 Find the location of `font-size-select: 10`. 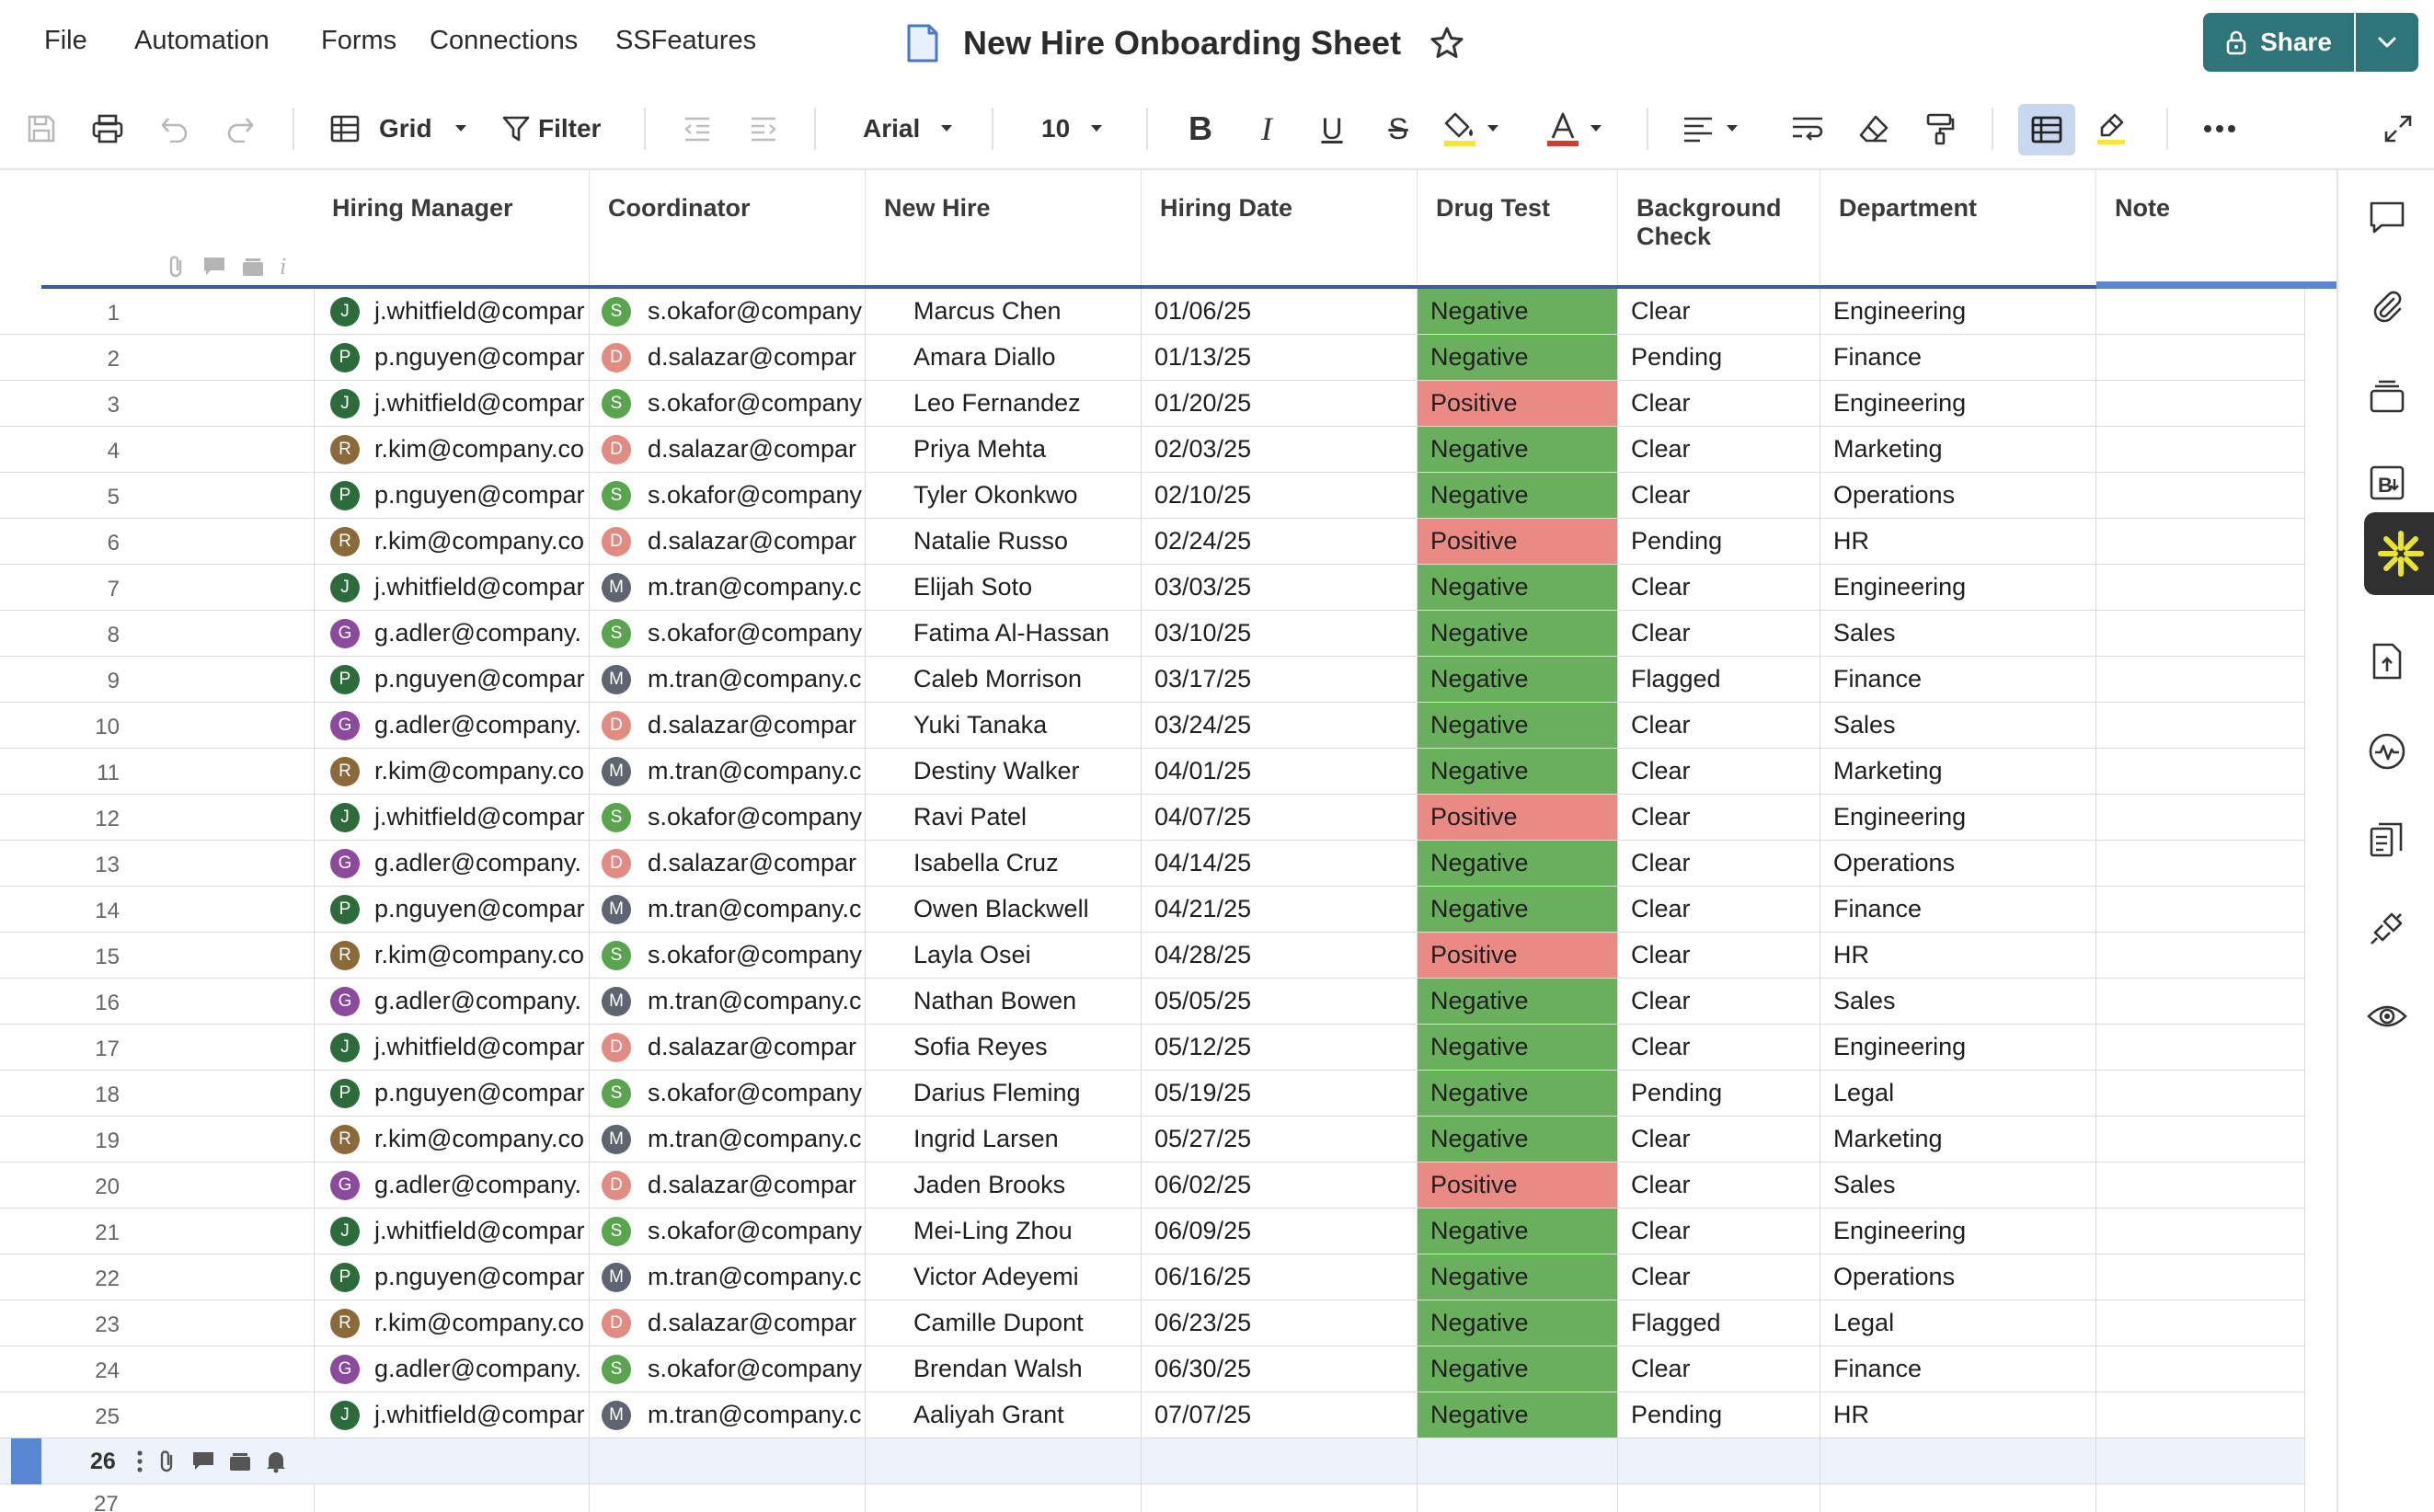

font-size-select: 10 is located at coordinates (1078, 129).